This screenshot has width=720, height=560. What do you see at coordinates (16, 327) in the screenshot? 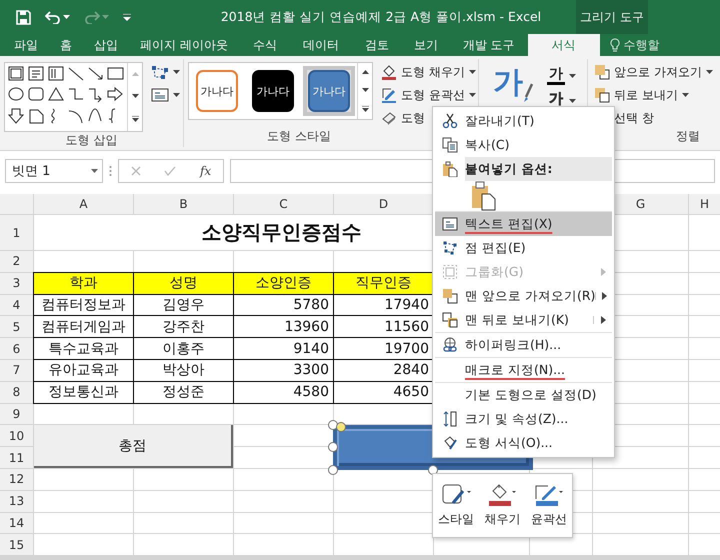
I see `row-header: 5` at bounding box center [16, 327].